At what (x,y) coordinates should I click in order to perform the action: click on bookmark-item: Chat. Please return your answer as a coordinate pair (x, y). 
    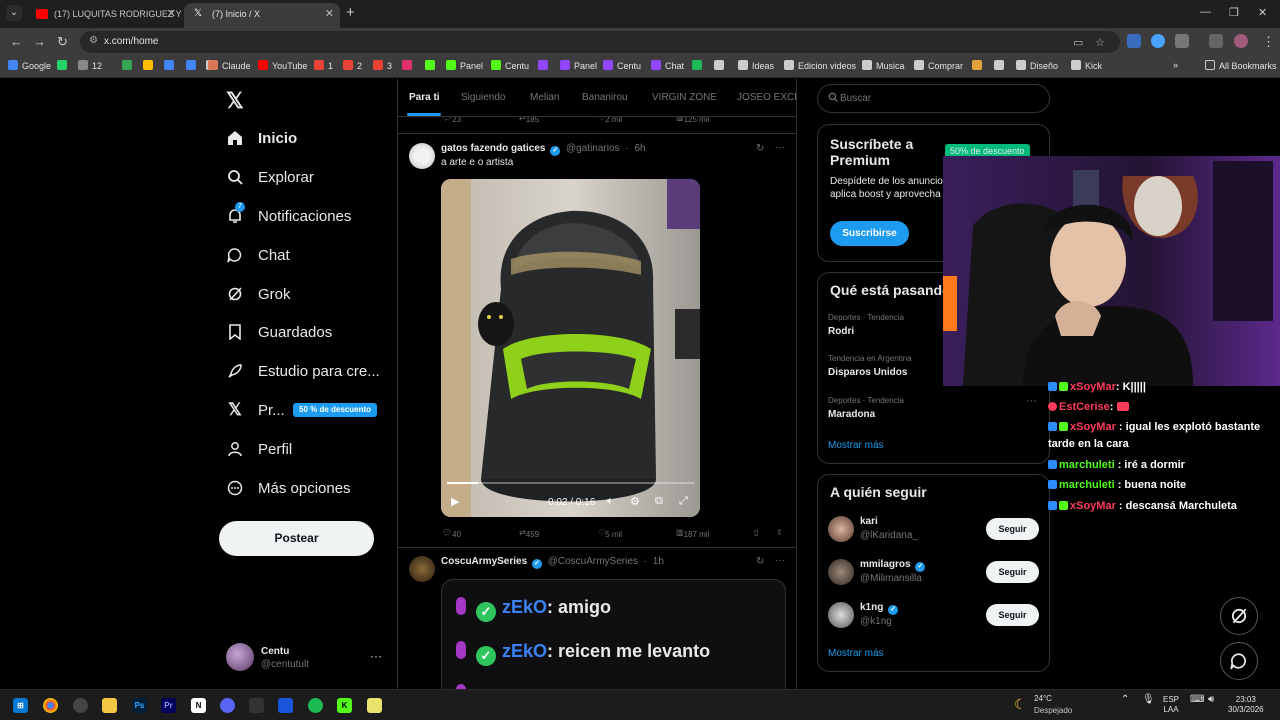
    Looking at the image, I should click on (667, 65).